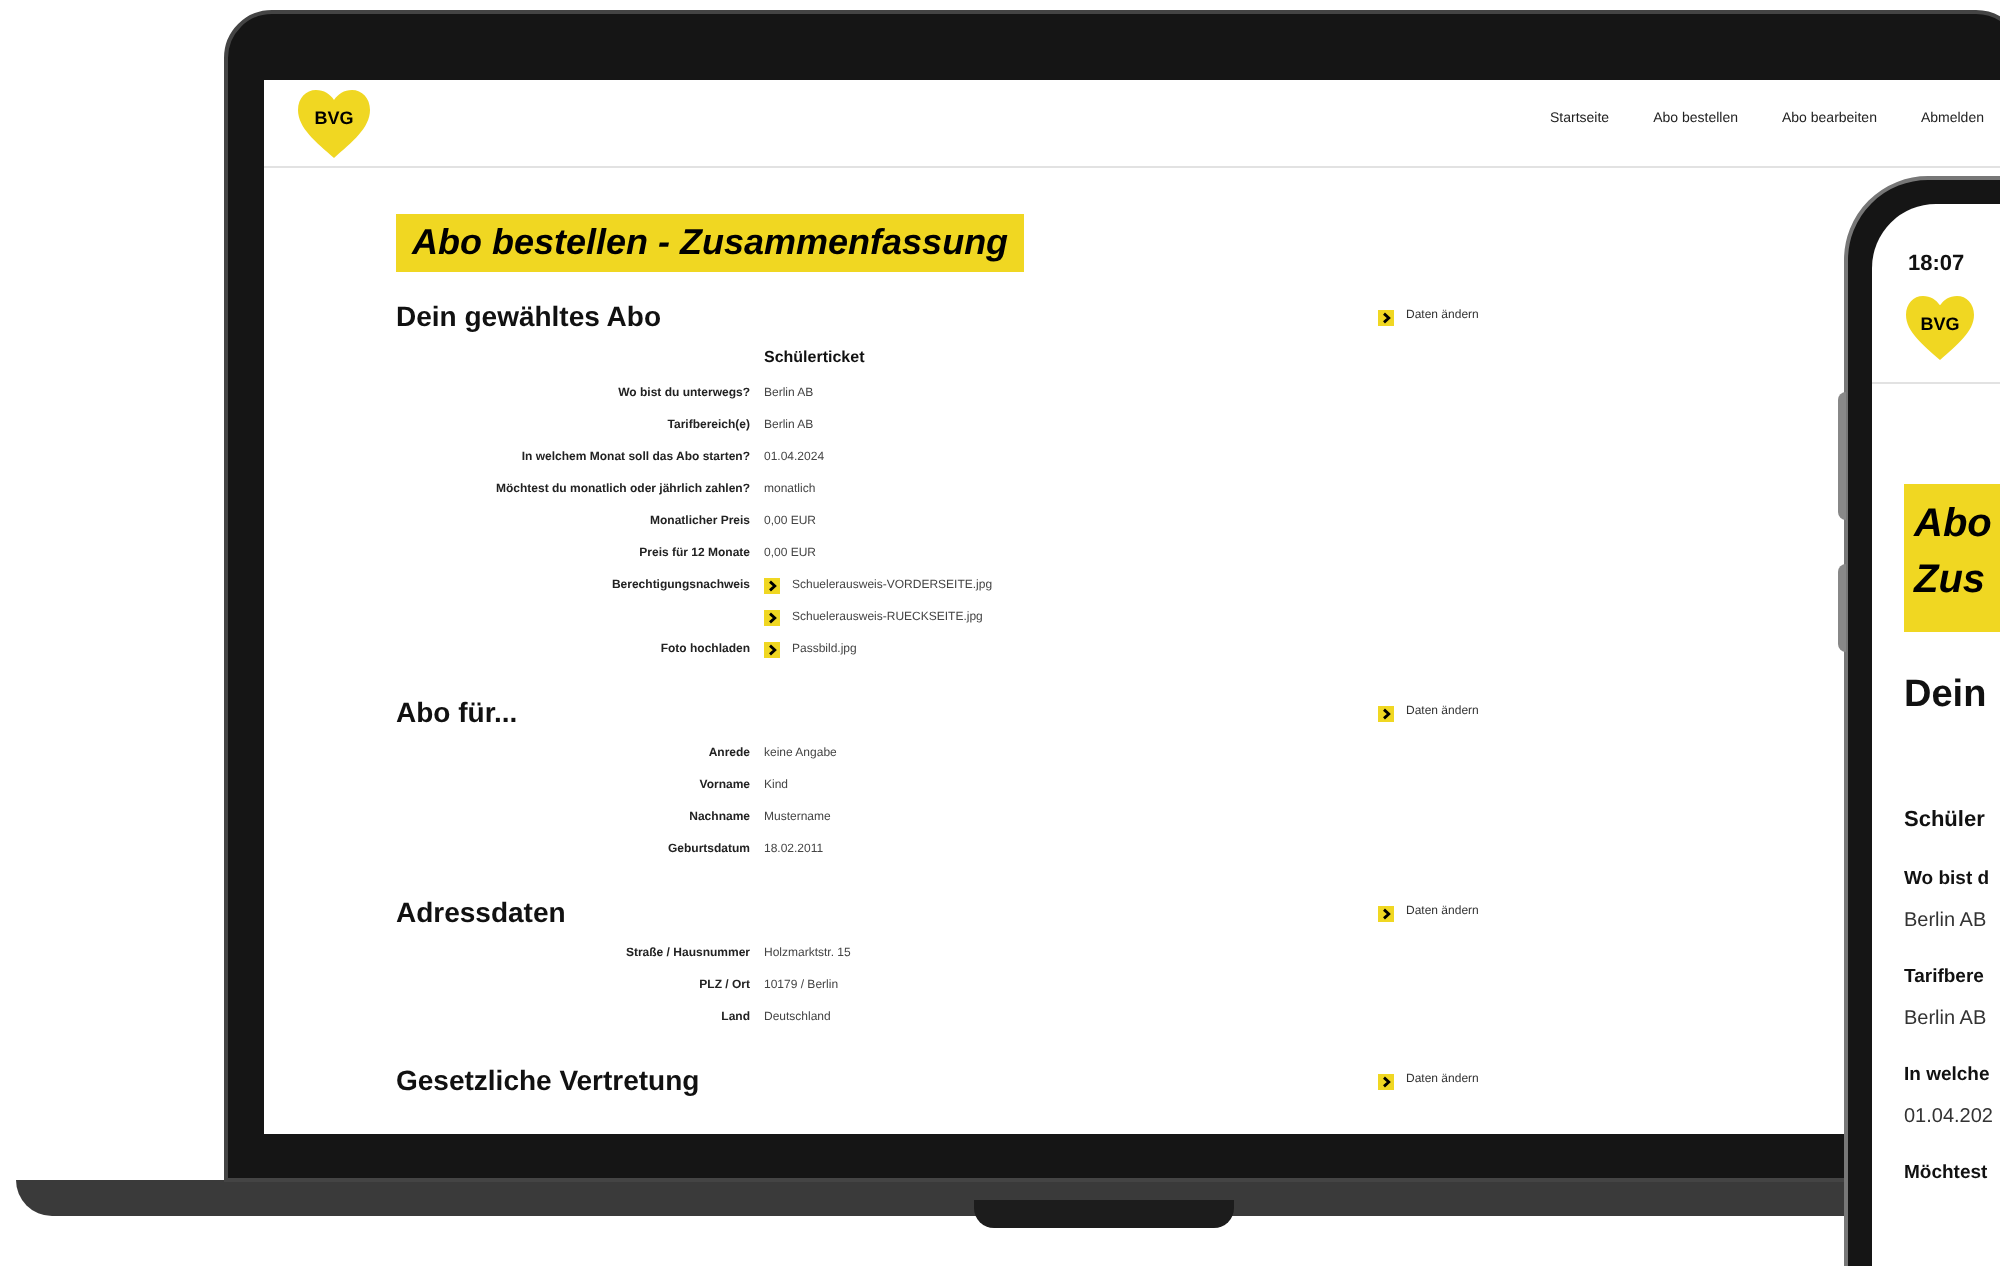 This screenshot has height=1266, width=2000. I want to click on title-text: Abo, so click(1953, 524).